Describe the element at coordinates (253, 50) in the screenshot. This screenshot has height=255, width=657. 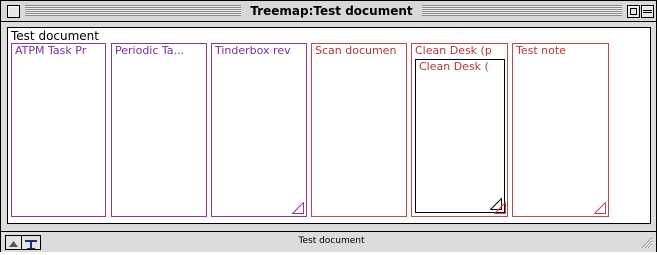
I see `note-label: Tinderbox rev` at that location.